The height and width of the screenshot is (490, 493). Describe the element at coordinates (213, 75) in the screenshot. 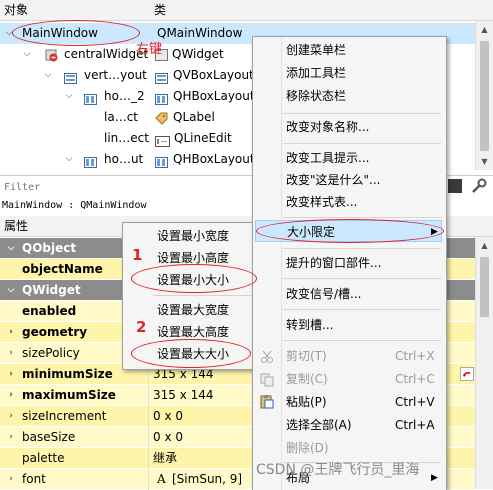

I see `tree-item-class: QVBoxLayout` at that location.